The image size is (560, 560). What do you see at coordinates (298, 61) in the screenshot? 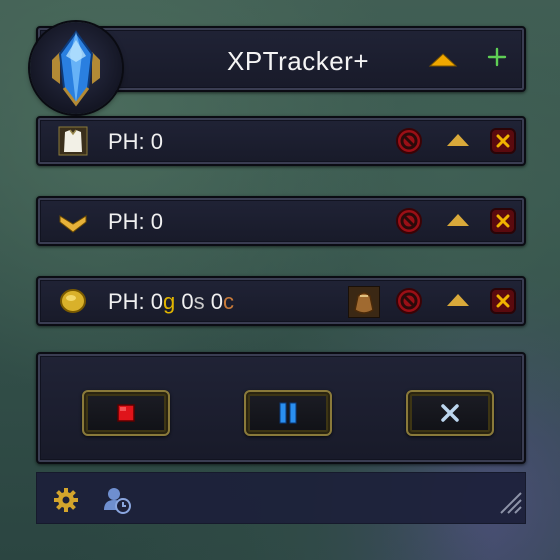
I see `app-title: XPTracker+` at bounding box center [298, 61].